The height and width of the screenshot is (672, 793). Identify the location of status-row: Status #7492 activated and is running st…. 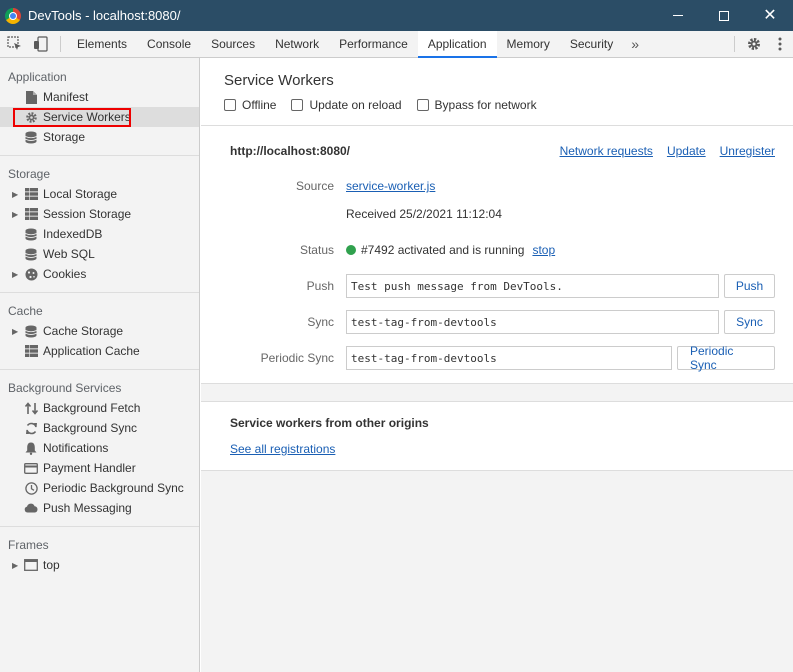
(497, 250).